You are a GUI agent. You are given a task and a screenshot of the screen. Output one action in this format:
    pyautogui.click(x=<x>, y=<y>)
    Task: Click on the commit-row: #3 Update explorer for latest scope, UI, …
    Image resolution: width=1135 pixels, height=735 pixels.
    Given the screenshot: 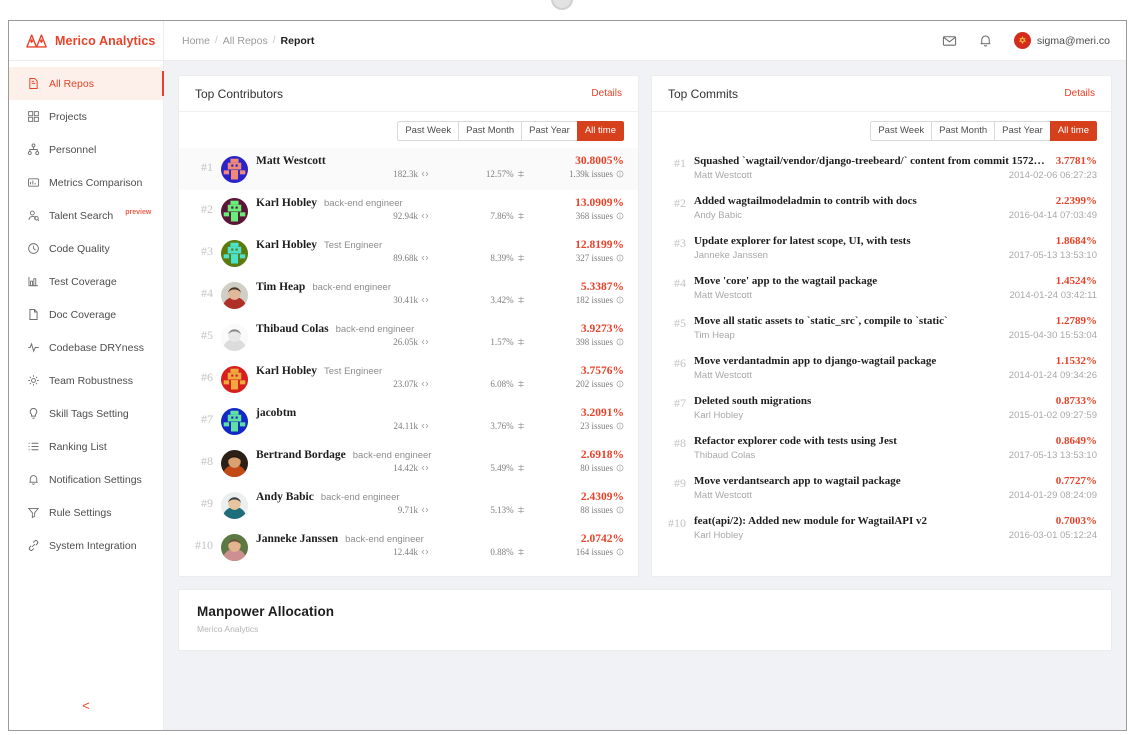 What is the action you would take?
    pyautogui.click(x=881, y=248)
    